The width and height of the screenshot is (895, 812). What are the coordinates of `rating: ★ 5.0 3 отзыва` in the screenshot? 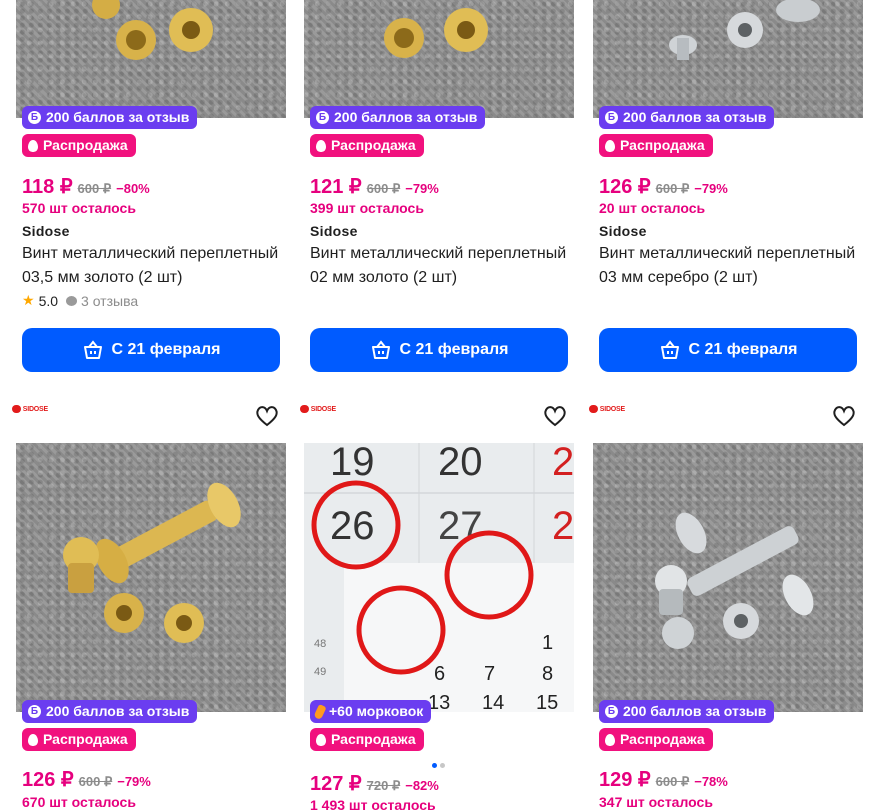 It's located at (80, 300).